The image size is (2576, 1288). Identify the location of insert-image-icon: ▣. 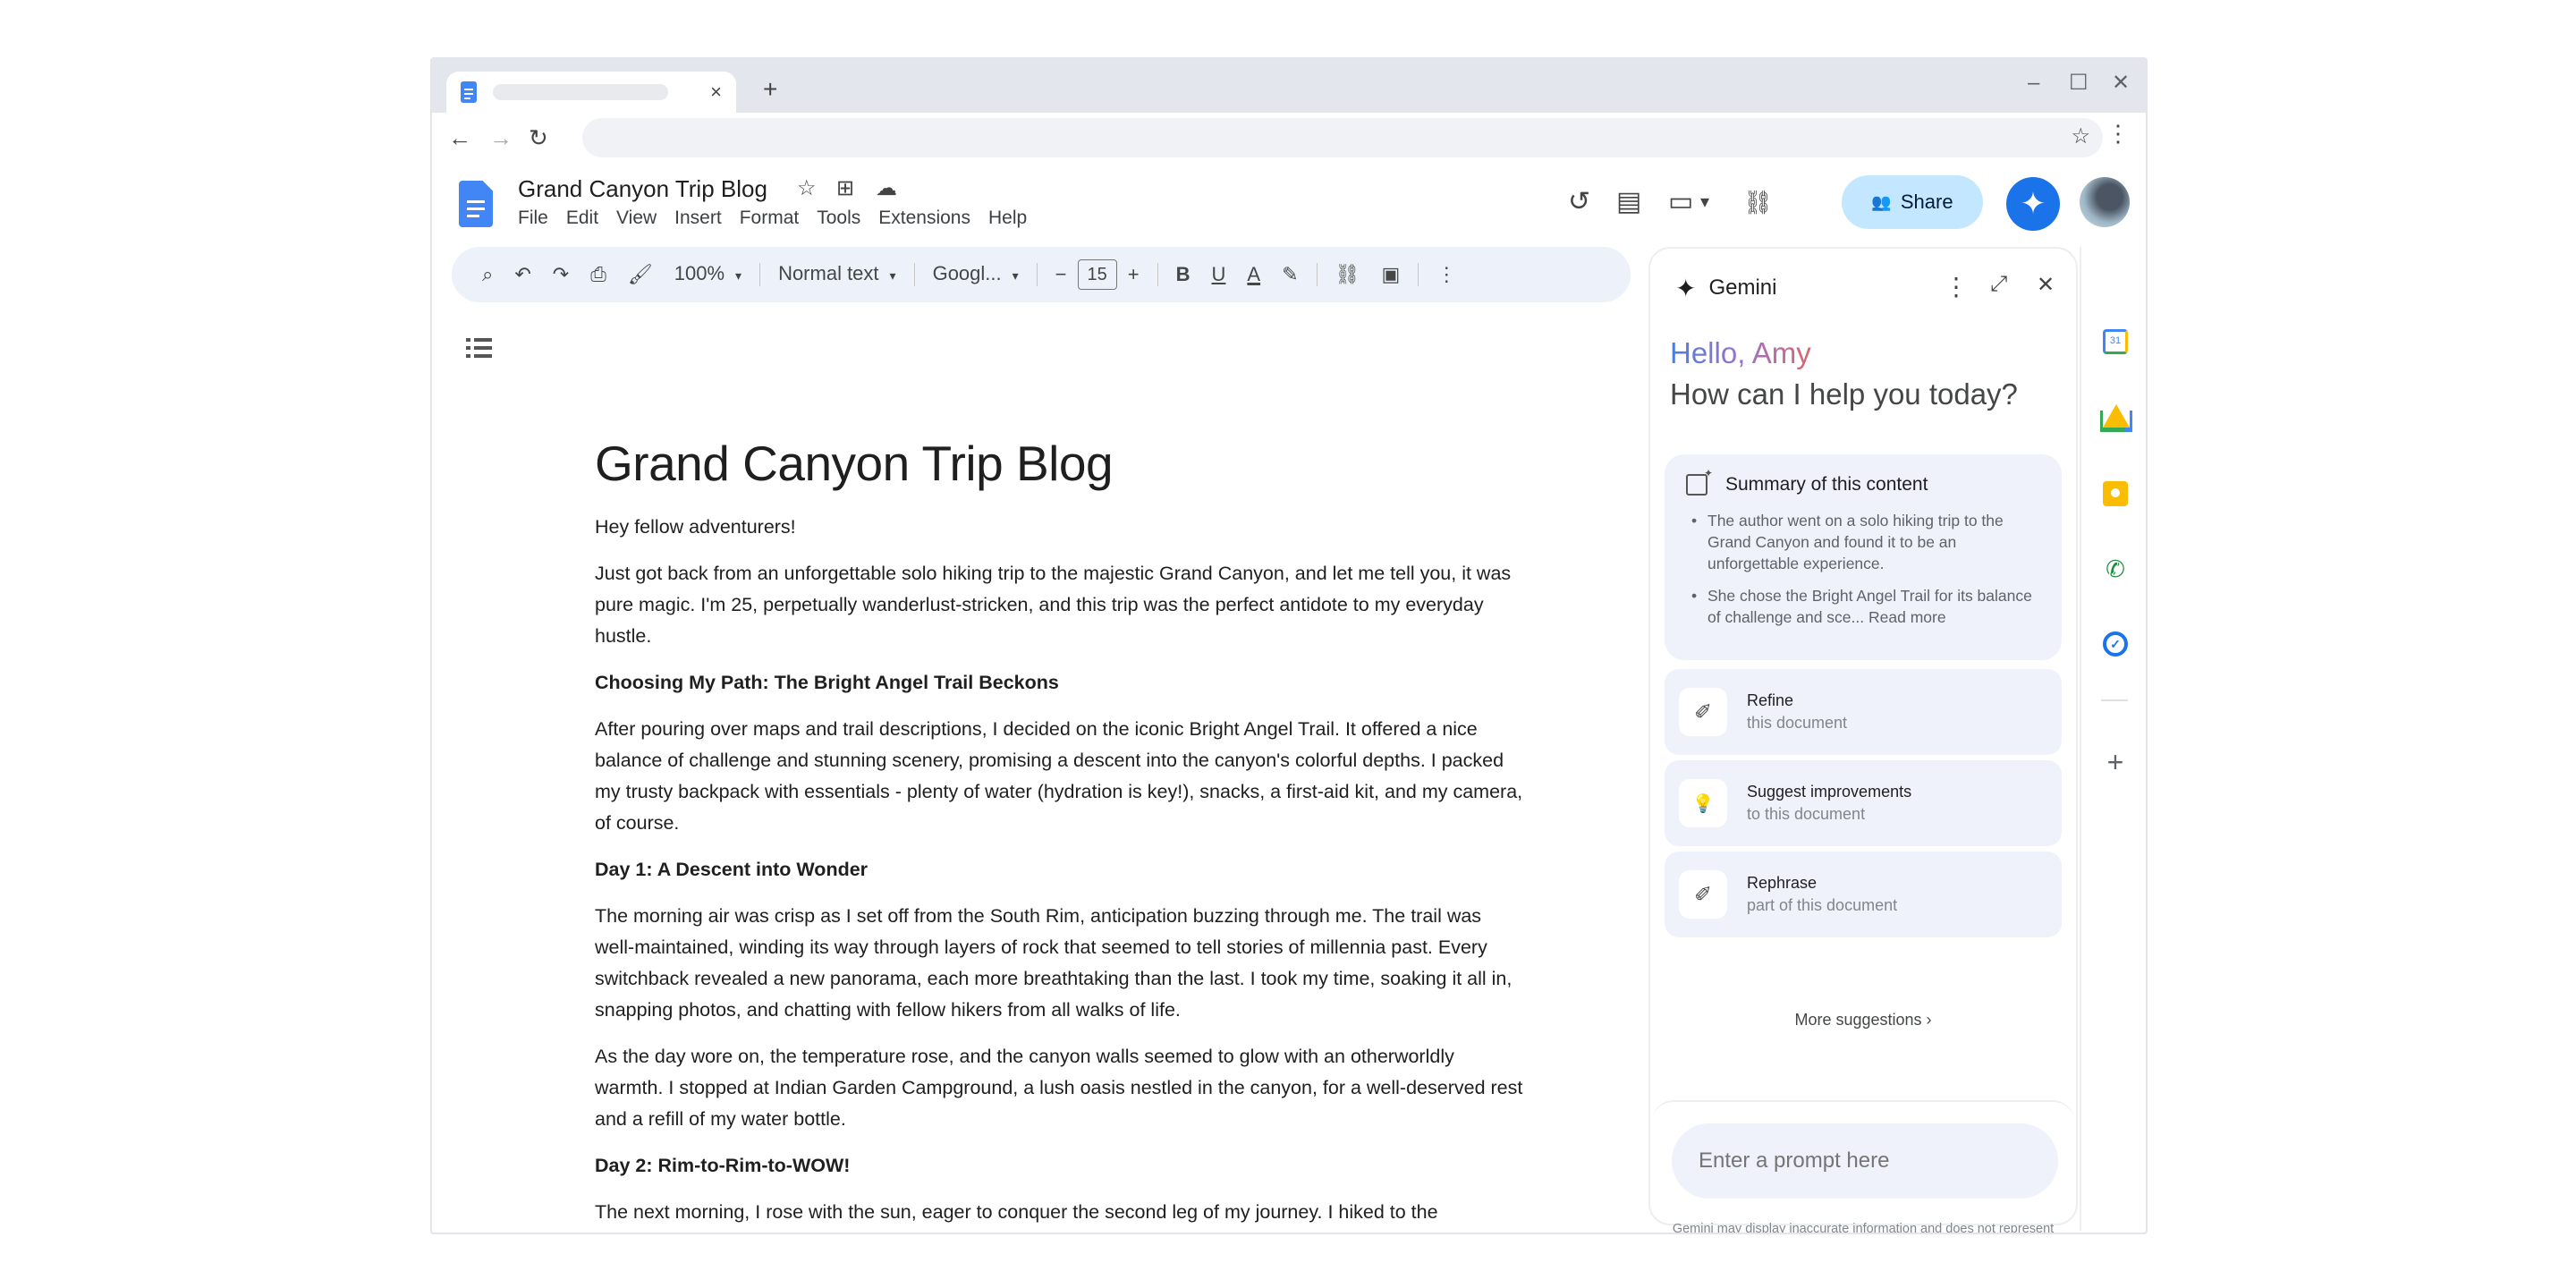
(1390, 274).